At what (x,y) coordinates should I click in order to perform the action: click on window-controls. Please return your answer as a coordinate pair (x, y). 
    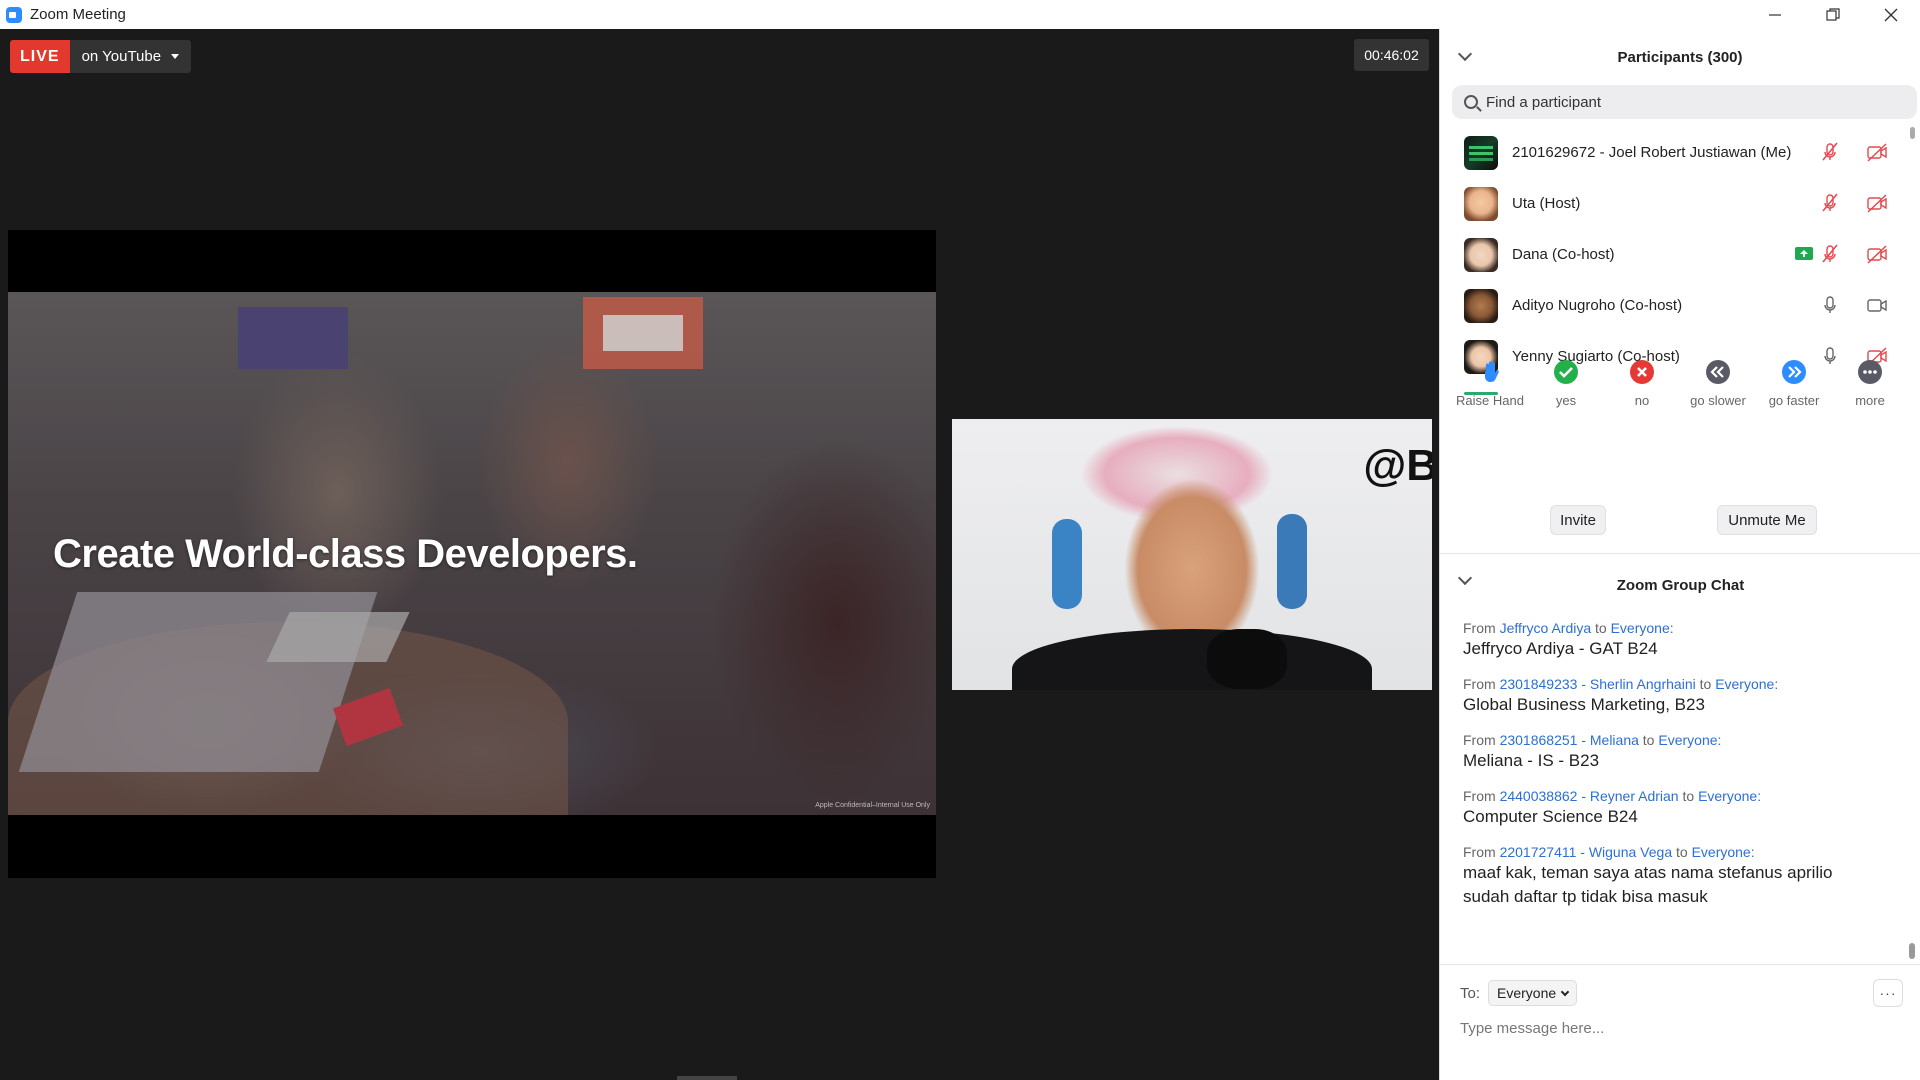
    Looking at the image, I should click on (1833, 14).